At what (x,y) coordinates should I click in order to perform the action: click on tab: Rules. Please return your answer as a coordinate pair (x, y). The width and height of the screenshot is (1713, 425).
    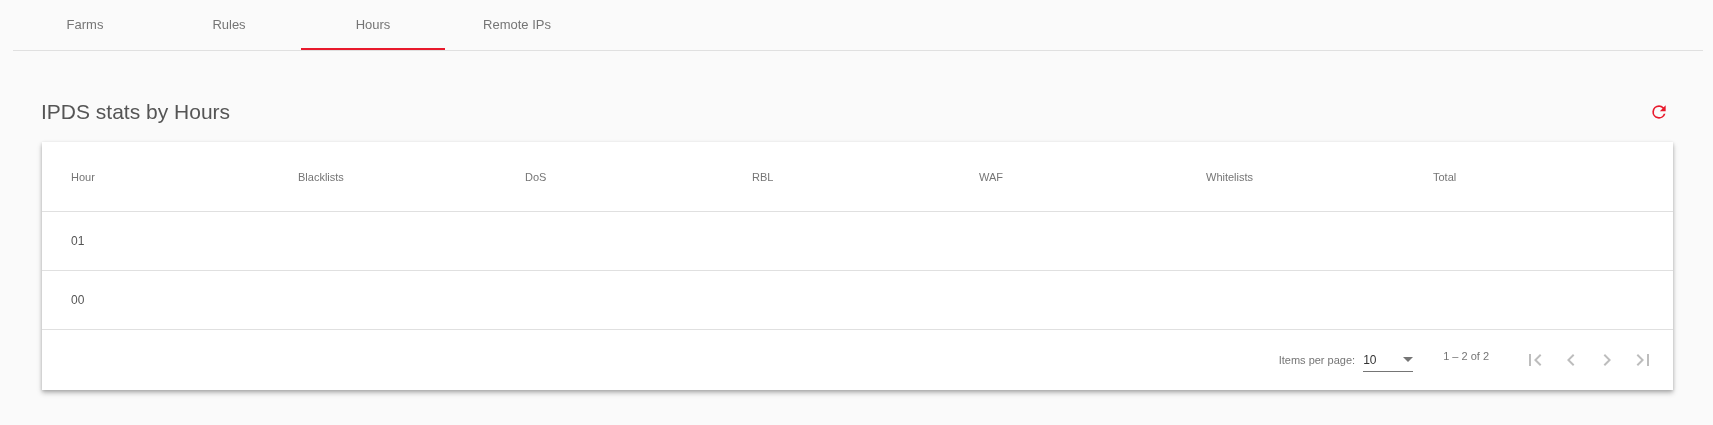
    Looking at the image, I should click on (229, 25).